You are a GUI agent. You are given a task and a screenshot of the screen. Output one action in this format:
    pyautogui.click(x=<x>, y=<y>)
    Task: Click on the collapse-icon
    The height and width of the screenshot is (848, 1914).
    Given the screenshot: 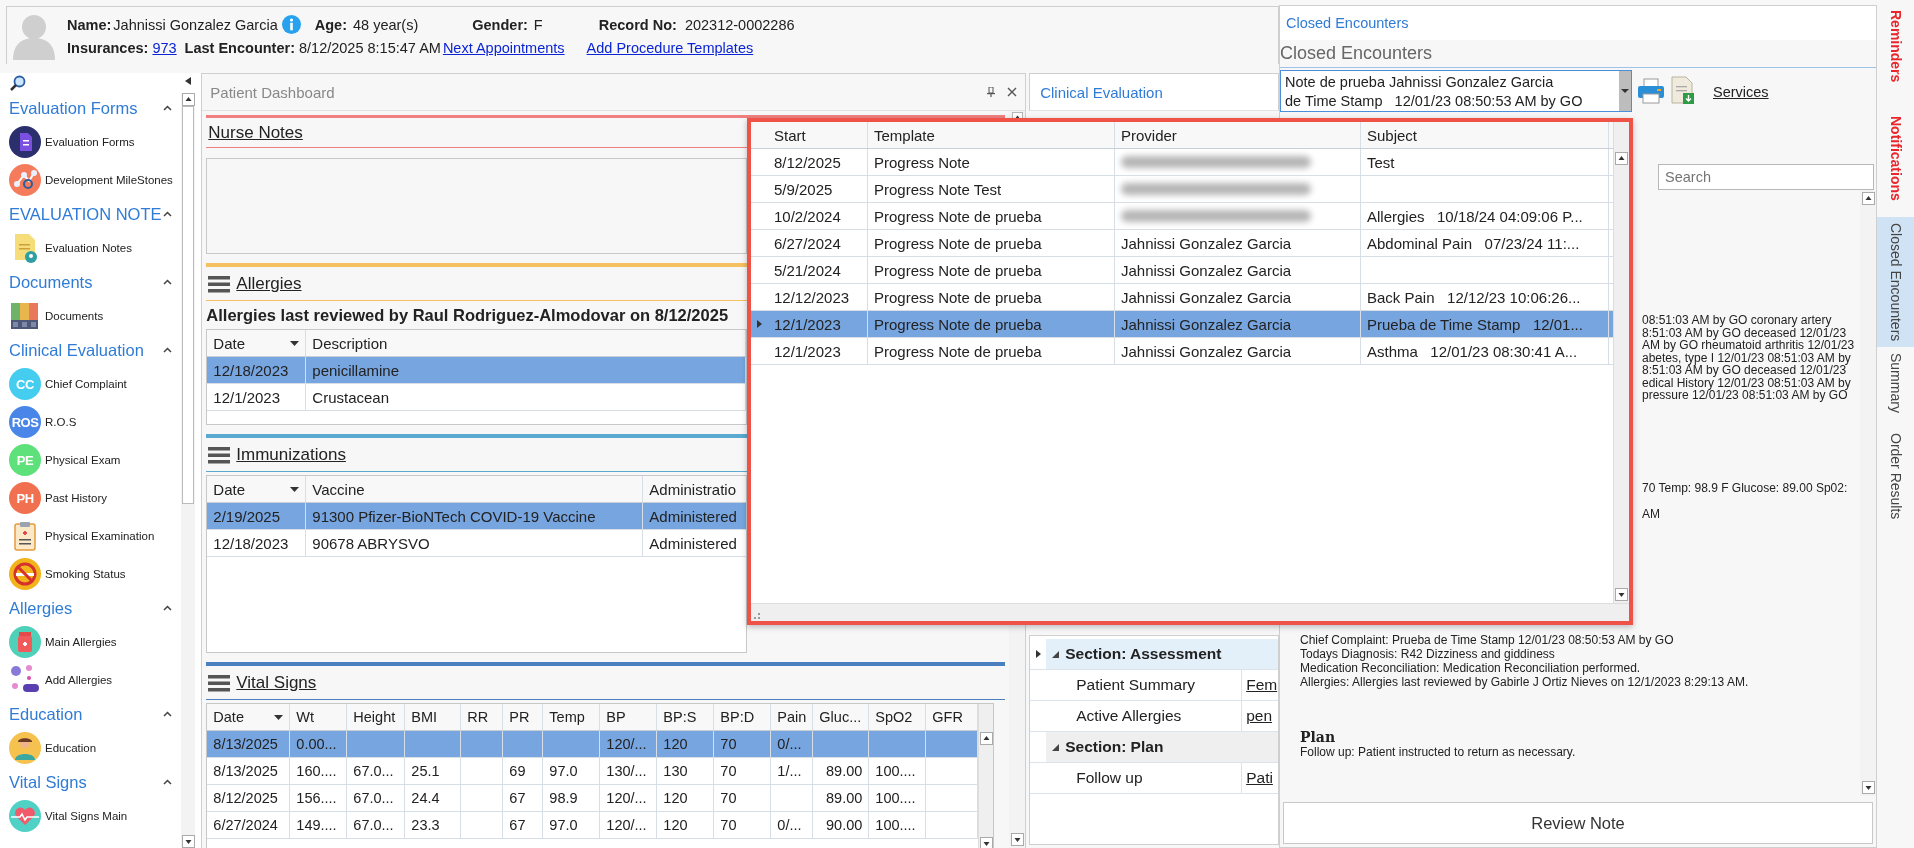 What is the action you would take?
    pyautogui.click(x=188, y=81)
    